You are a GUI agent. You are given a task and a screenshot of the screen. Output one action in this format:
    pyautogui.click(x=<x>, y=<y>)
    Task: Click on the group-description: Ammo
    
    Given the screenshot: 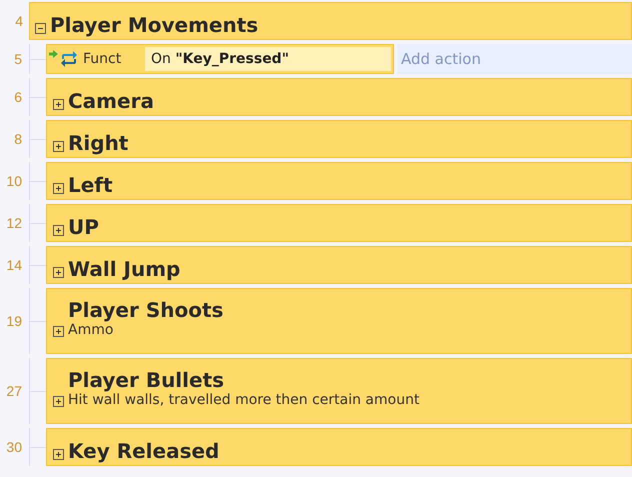 What is the action you would take?
    pyautogui.click(x=91, y=331)
    